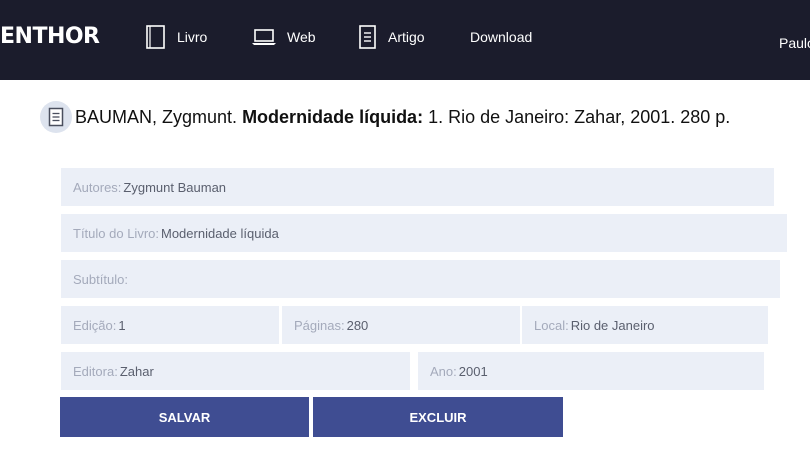  What do you see at coordinates (551, 325) in the screenshot?
I see `local-label: Local:` at bounding box center [551, 325].